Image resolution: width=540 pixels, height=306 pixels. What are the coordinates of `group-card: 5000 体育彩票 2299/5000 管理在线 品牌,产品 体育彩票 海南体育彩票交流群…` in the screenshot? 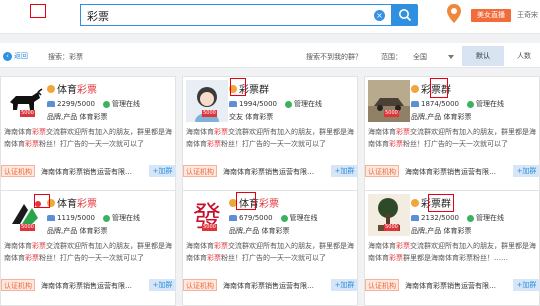 It's located at (88, 134).